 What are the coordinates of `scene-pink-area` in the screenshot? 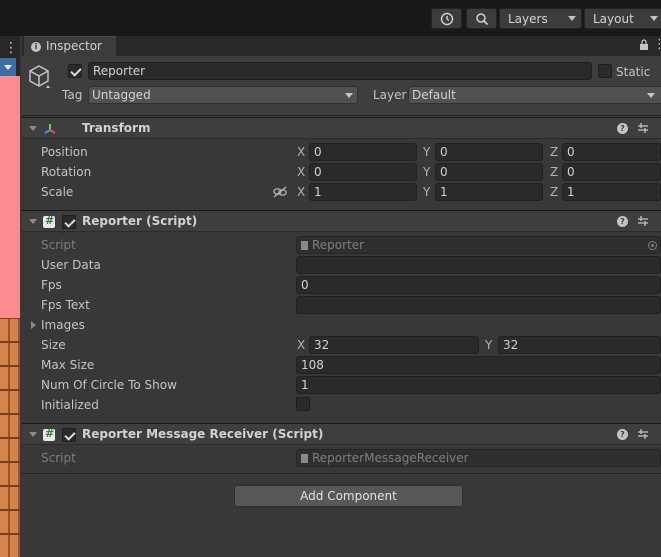 It's located at (10, 216).